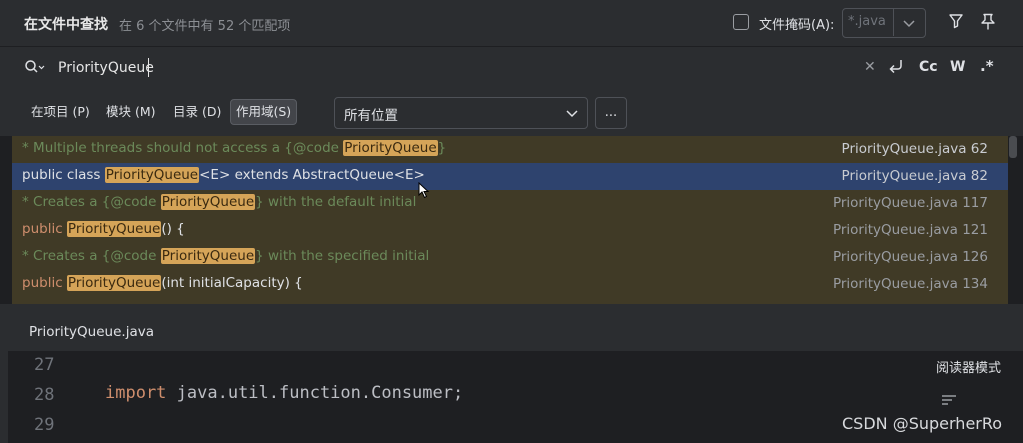  I want to click on editor-gutter, so click(4, 397).